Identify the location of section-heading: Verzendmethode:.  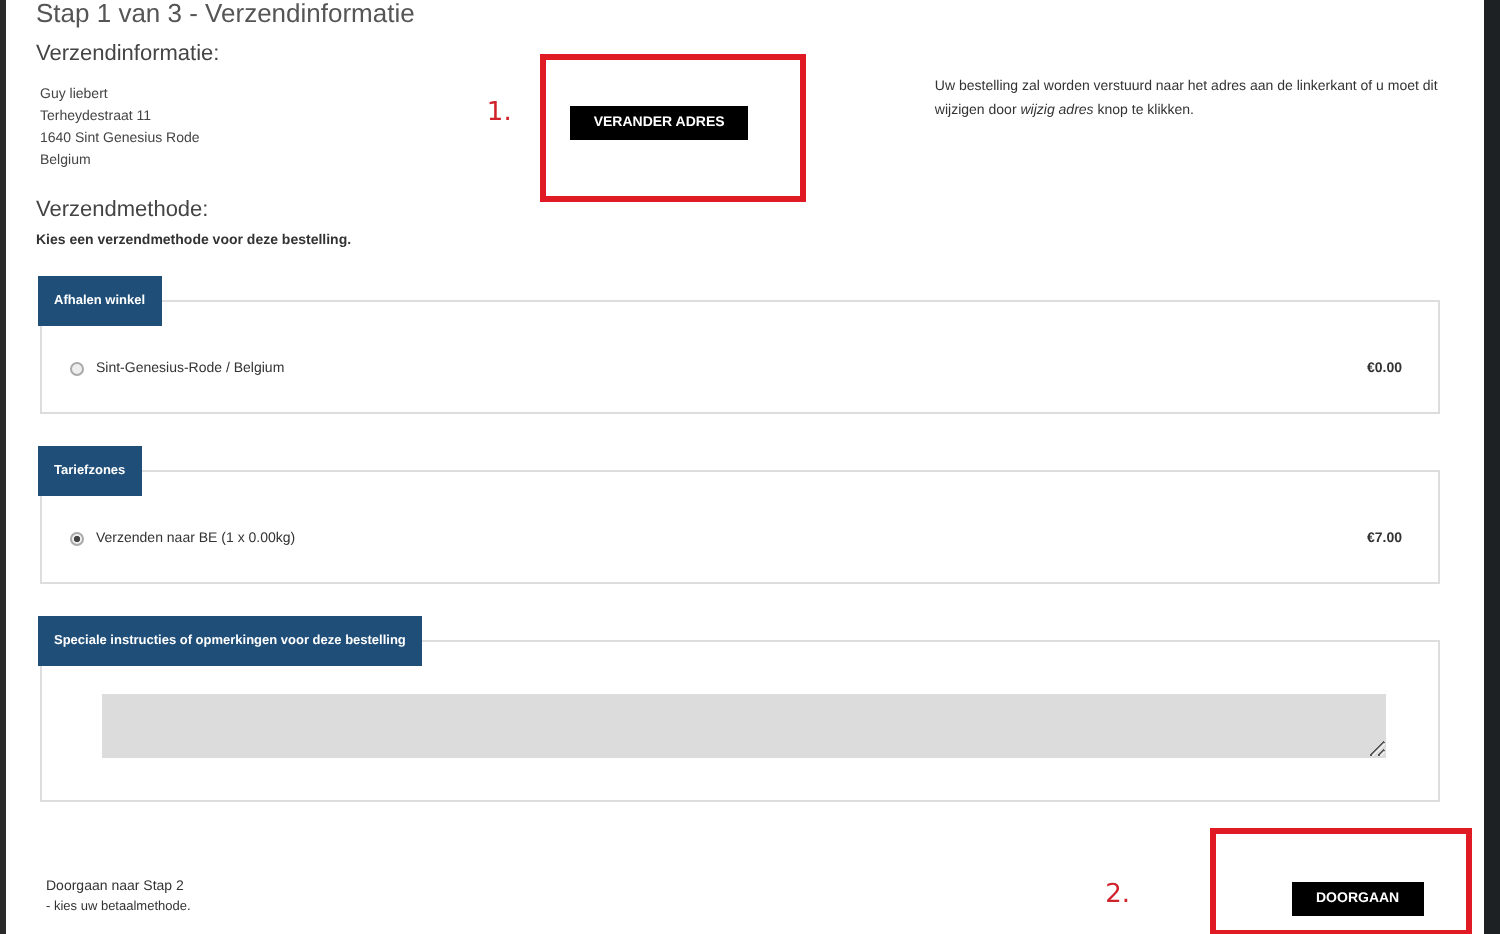
(123, 210).